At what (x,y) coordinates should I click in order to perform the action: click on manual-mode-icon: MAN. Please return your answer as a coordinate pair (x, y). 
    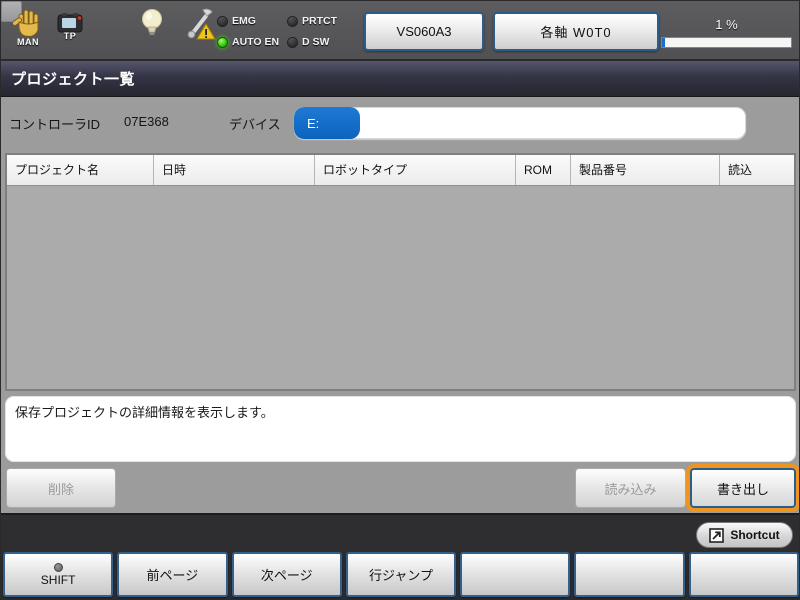
    Looking at the image, I should click on (28, 27).